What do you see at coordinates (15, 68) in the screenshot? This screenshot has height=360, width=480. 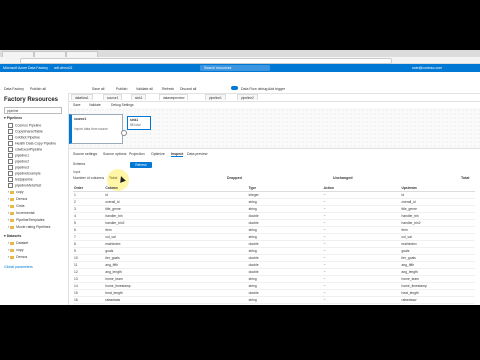 I see `azure-brand: Microsoft Azure` at bounding box center [15, 68].